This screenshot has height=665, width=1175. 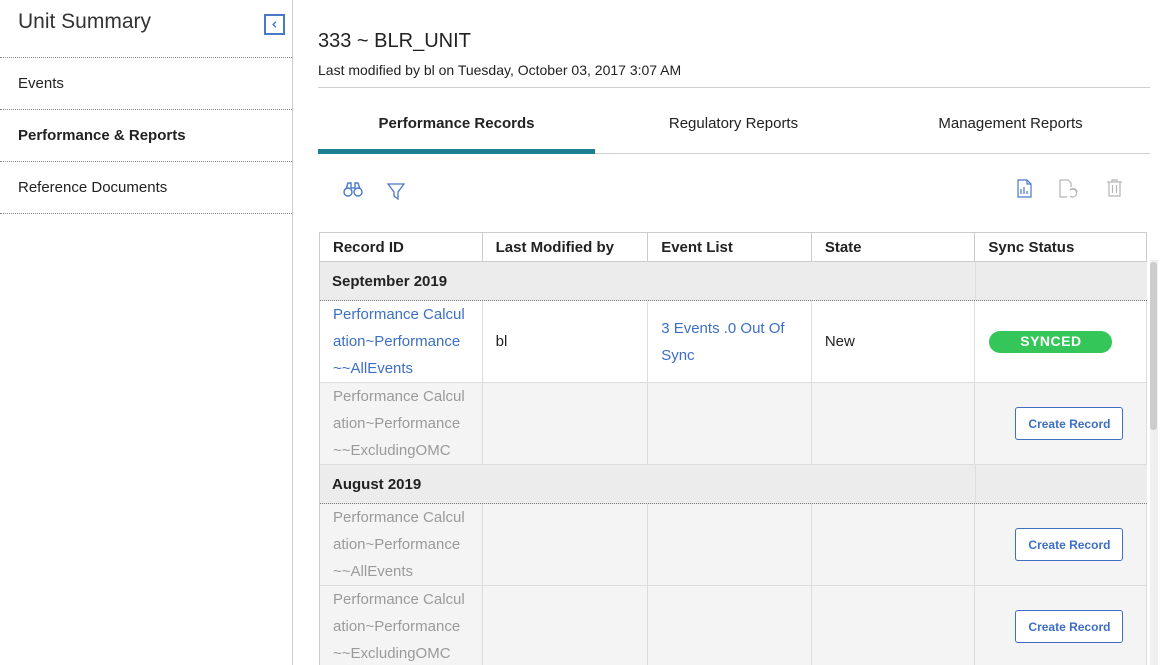 What do you see at coordinates (396, 191) in the screenshot?
I see `filter-icon` at bounding box center [396, 191].